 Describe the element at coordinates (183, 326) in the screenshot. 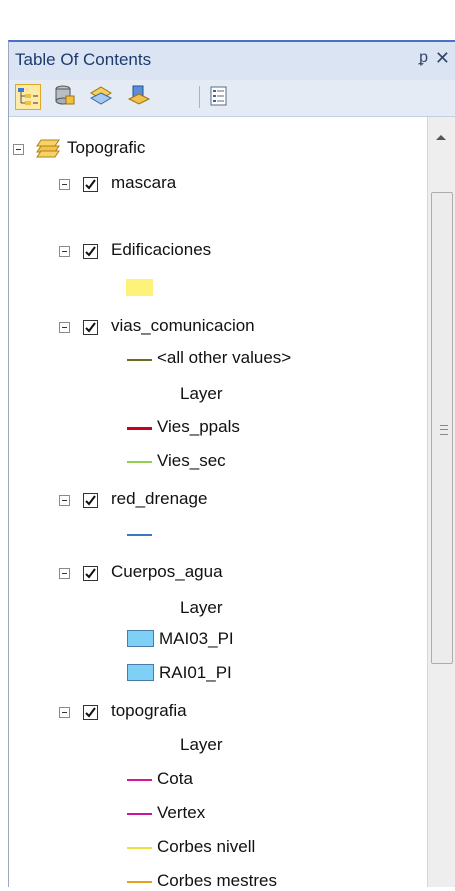

I see `layer-label: vias_comunicacion` at that location.